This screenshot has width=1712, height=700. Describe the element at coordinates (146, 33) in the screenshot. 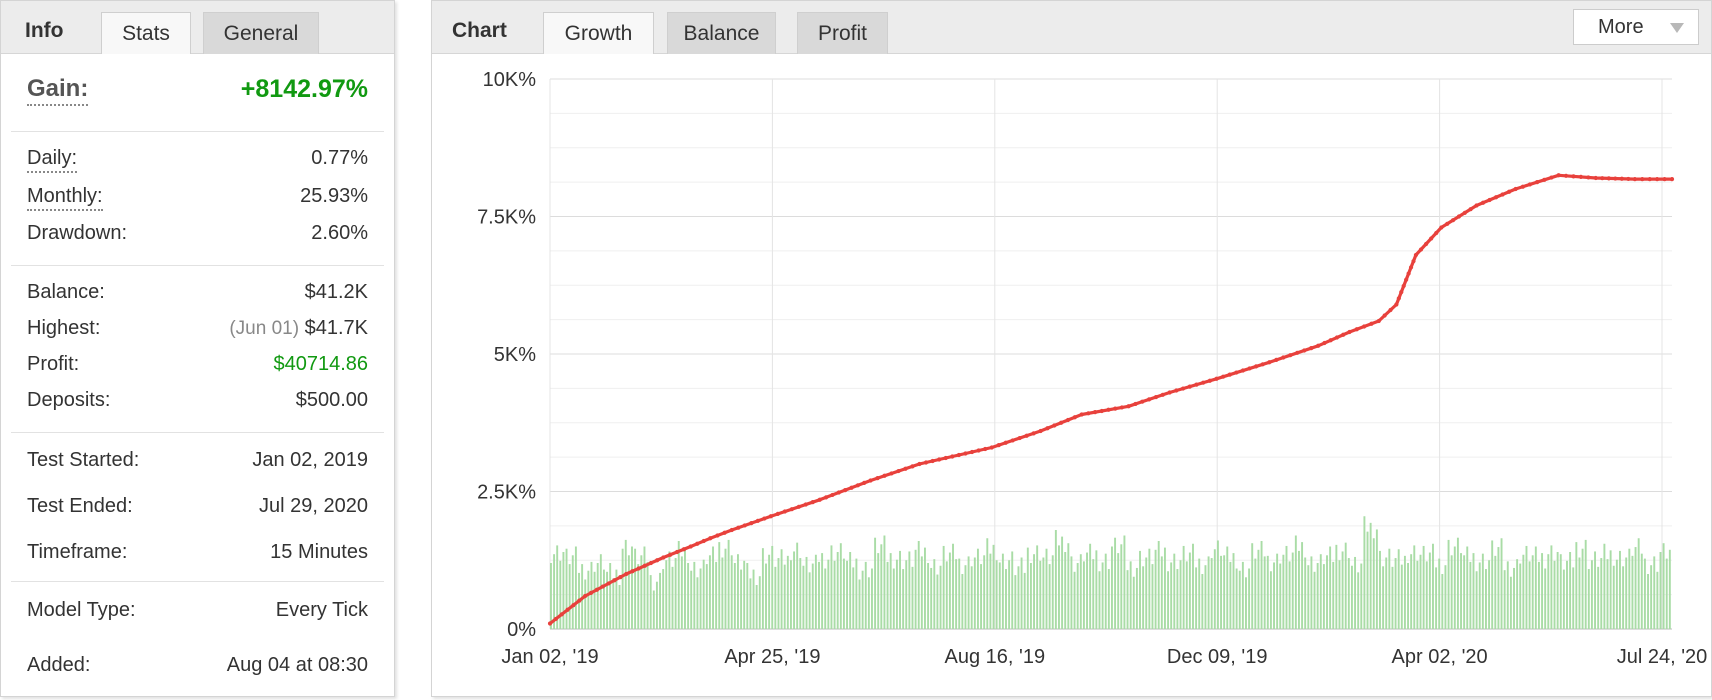

I see `tab-stats: Stats` at that location.